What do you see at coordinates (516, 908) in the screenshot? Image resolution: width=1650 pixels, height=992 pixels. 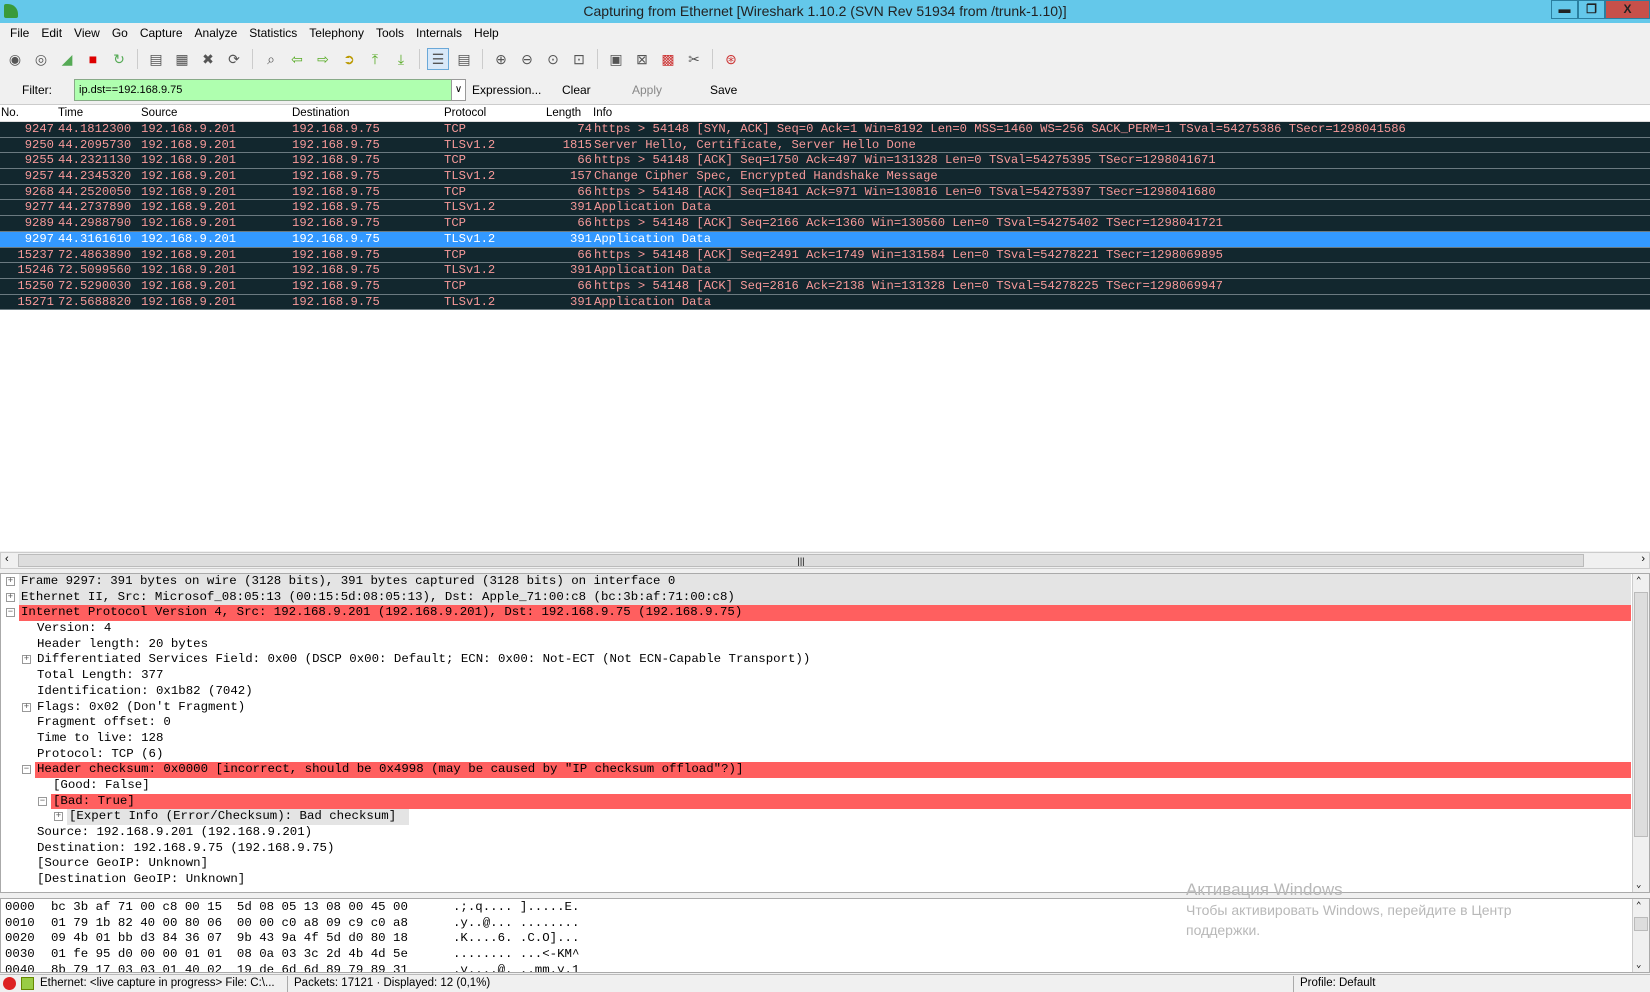 I see `hex-ascii: .;.q.... ].....E.` at bounding box center [516, 908].